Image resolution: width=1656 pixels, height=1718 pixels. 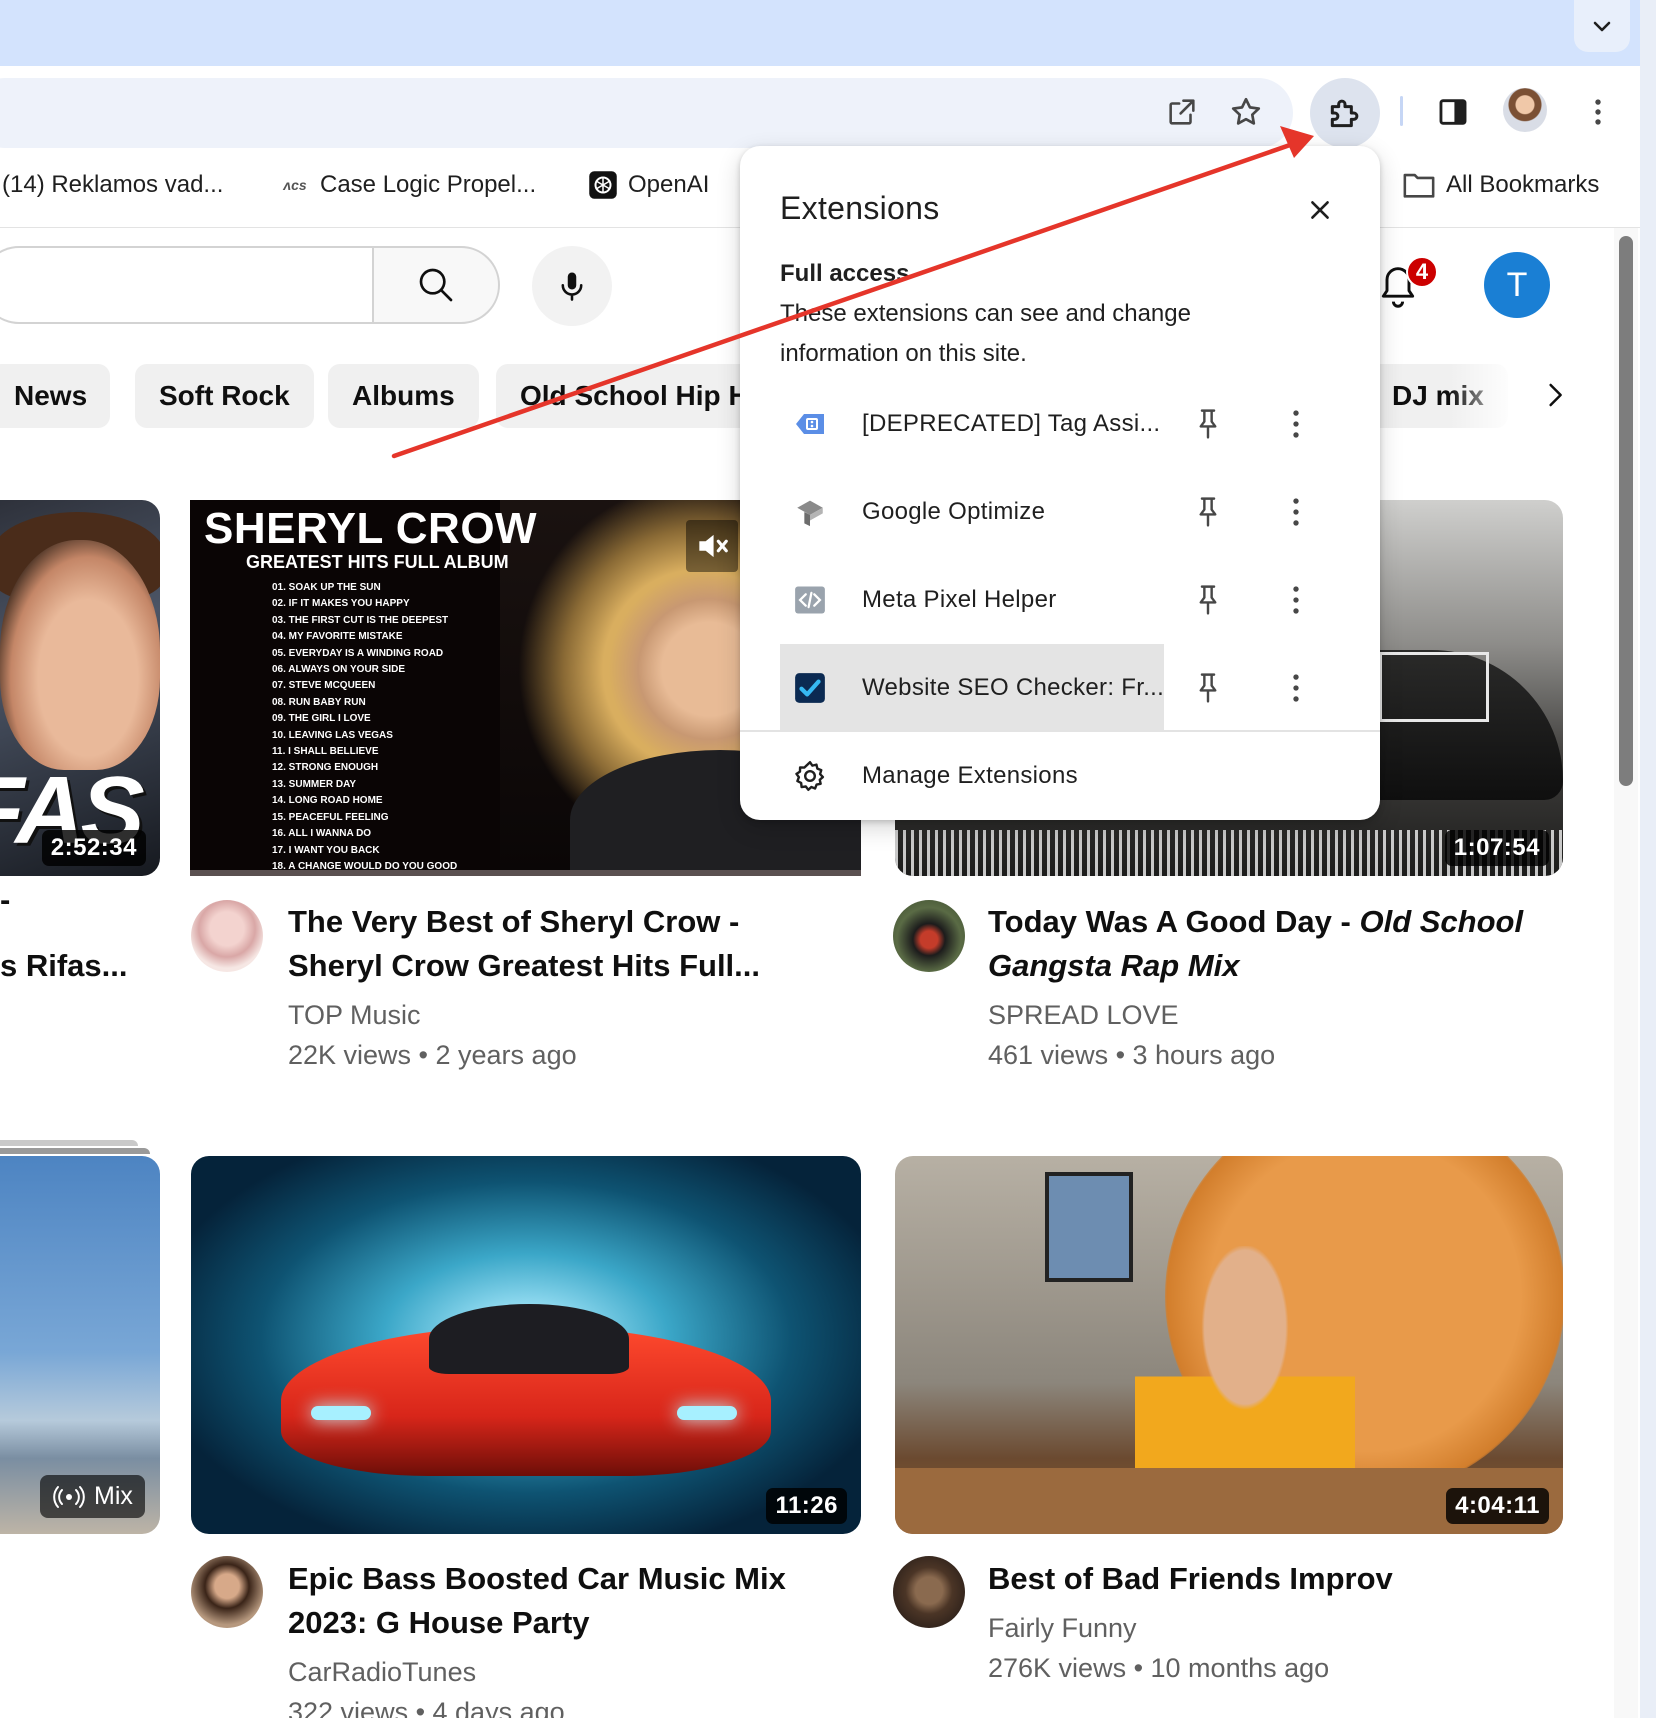 I want to click on popup-title: Extensions, so click(x=860, y=208).